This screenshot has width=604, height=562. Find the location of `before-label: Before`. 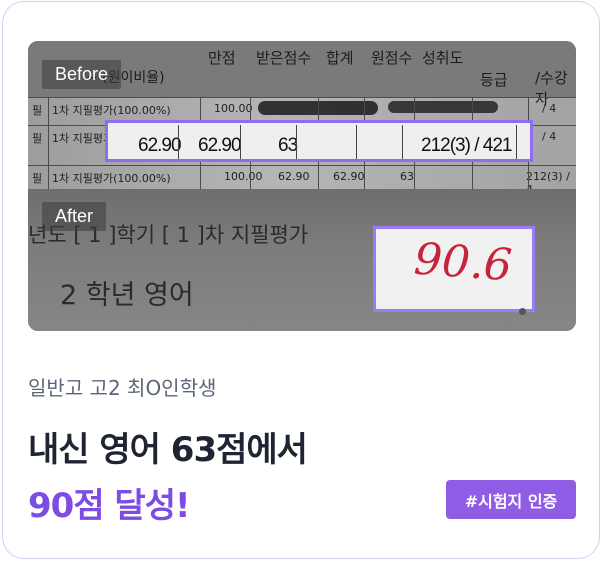

before-label: Before is located at coordinates (82, 74).